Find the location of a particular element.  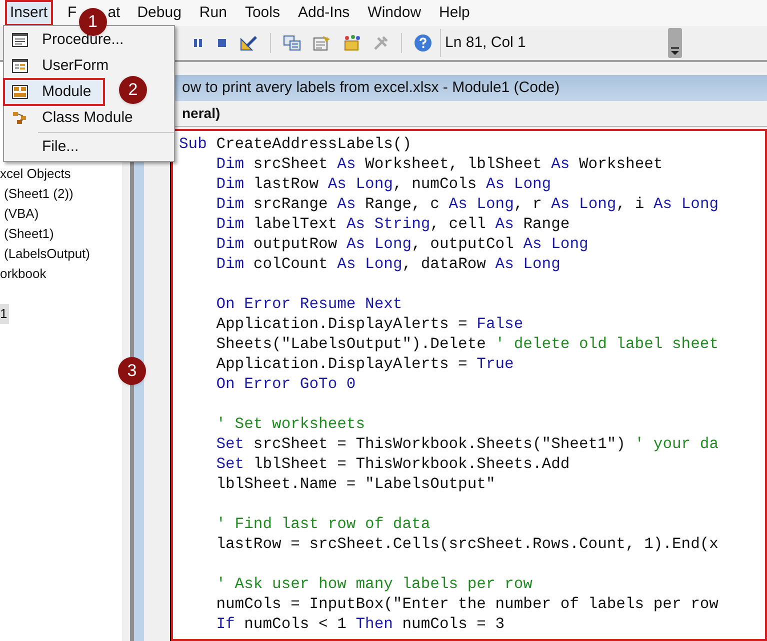

code-line: lastRow = srcSheet.Cells(srcSheet.Rows.Count, 1).End(x is located at coordinates (466, 544).